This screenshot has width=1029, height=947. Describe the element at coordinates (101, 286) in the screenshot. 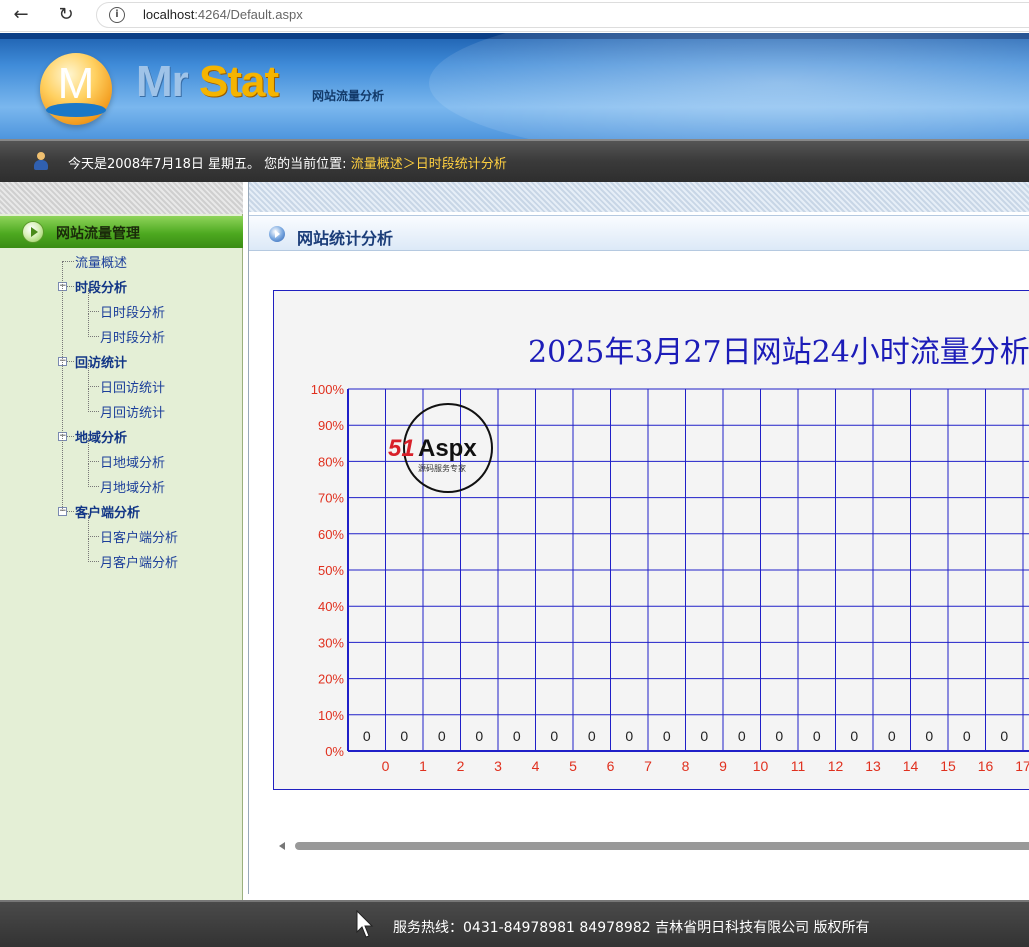

I see `tree-group: 时段分析` at that location.